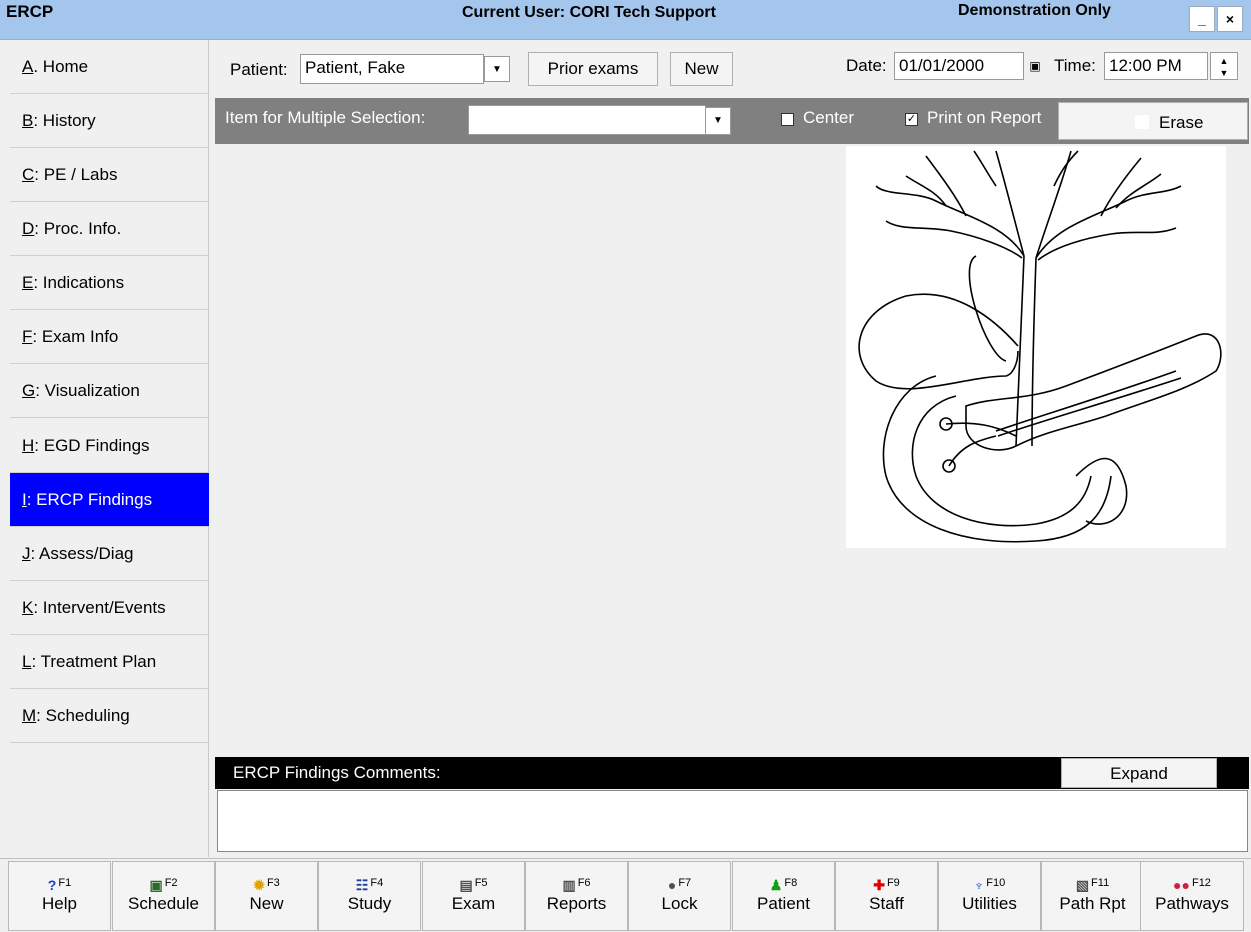 This screenshot has height=932, width=1251. What do you see at coordinates (1142, 122) in the screenshot?
I see `erase-checkbox` at bounding box center [1142, 122].